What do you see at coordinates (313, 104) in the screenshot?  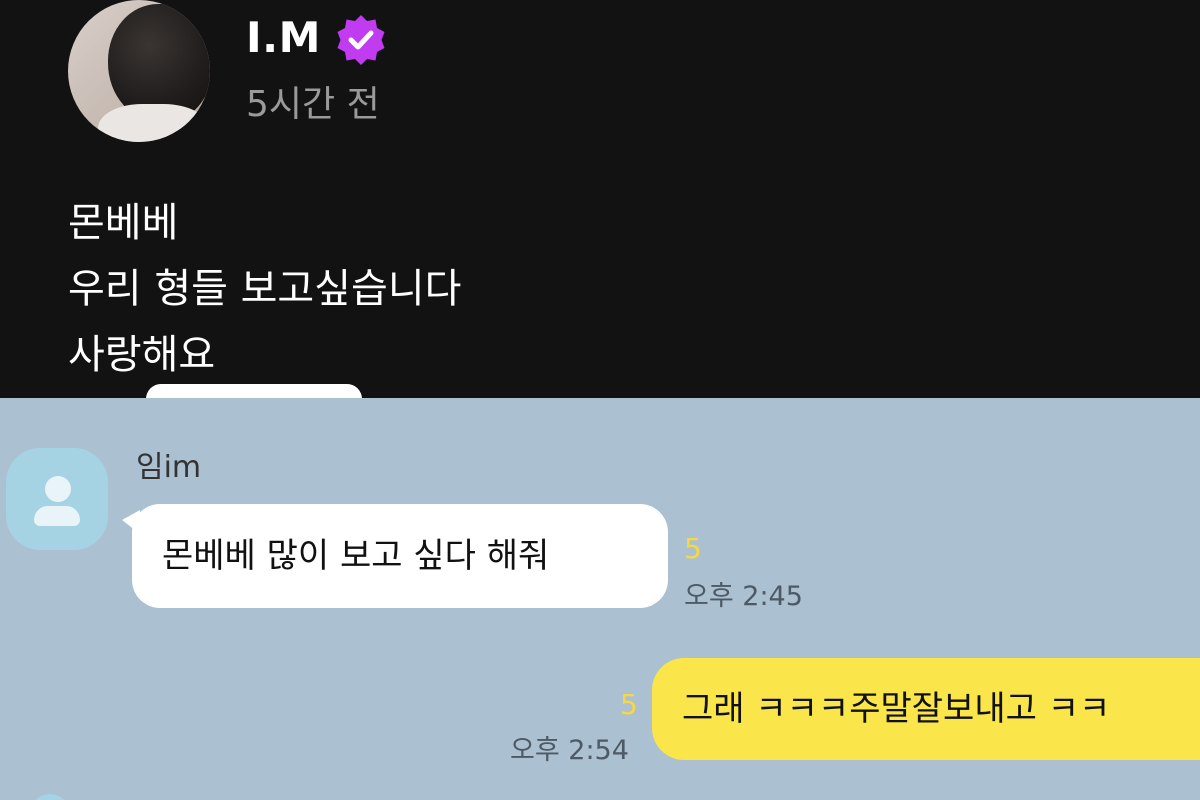 I see `post-timestamp: 5시간 전` at bounding box center [313, 104].